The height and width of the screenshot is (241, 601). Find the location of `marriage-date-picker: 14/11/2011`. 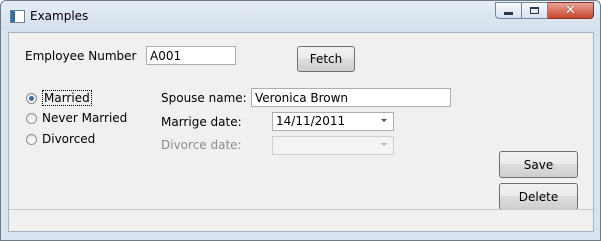

marriage-date-picker: 14/11/2011 is located at coordinates (333, 121).